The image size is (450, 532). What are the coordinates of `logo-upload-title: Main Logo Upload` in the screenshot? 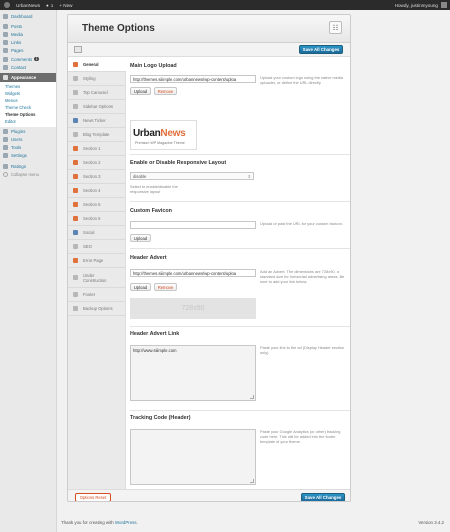 It's located at (153, 66).